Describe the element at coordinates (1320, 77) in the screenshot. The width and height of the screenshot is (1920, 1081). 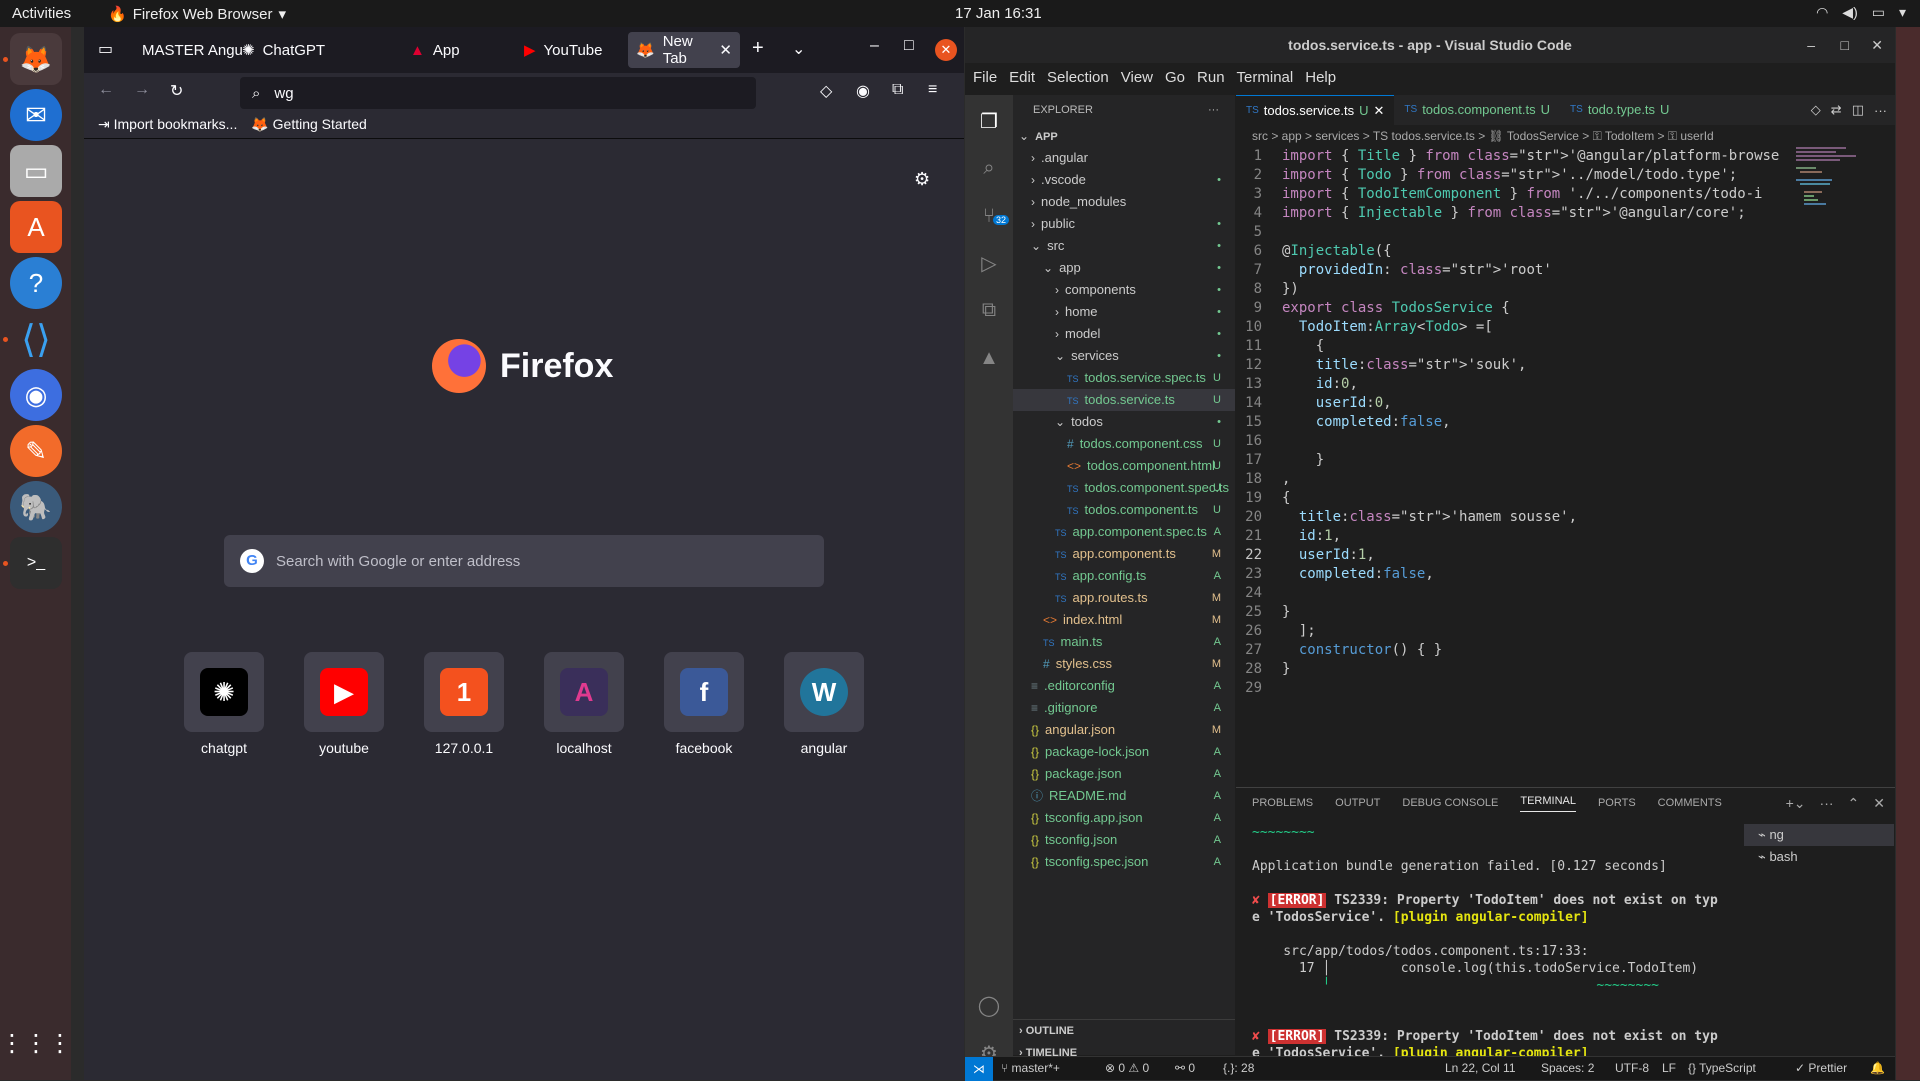
I see `menu-help: Help` at that location.